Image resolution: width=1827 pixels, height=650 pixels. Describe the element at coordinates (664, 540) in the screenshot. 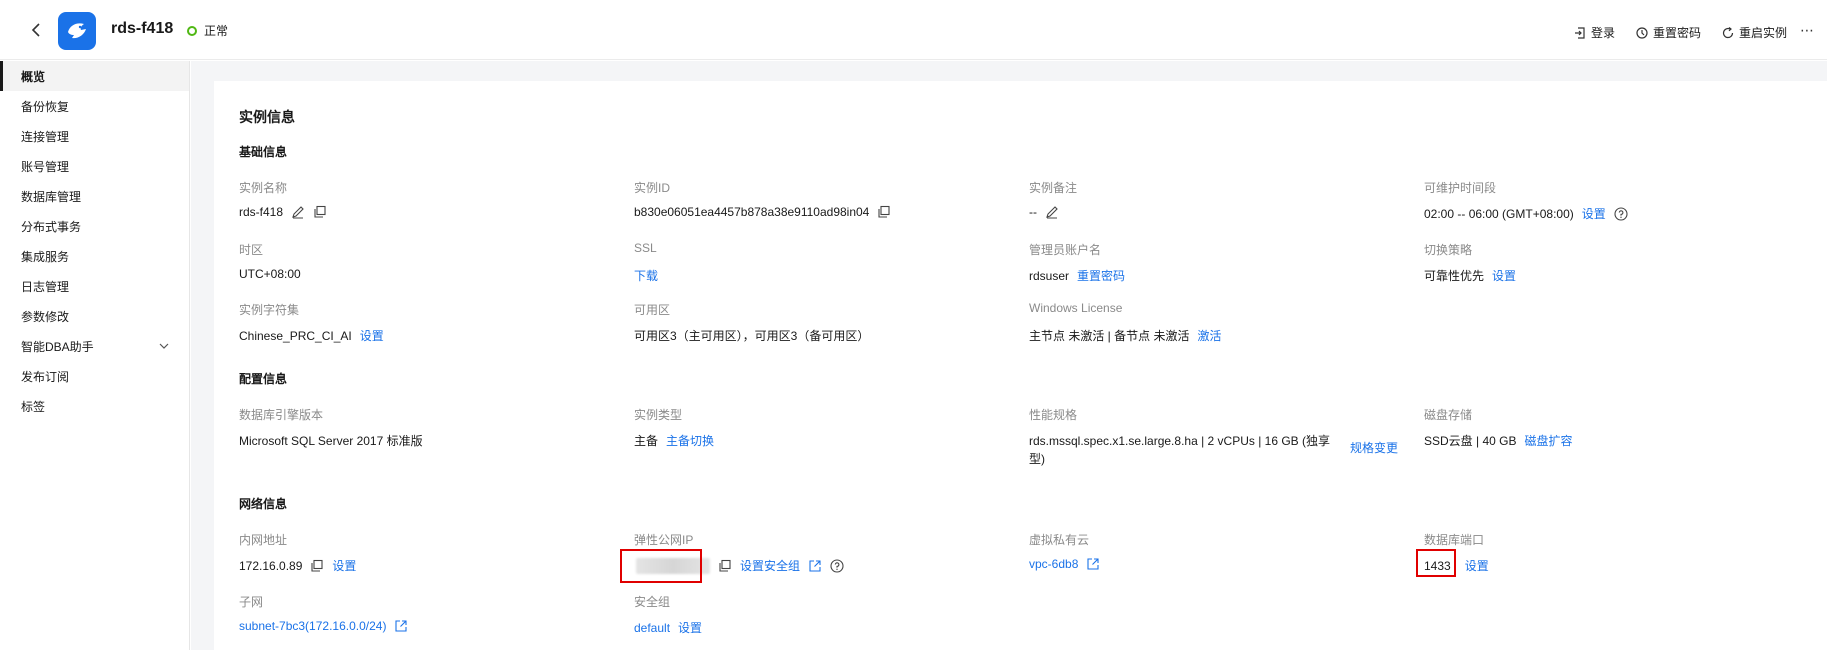

I see `eip-label: 弹性公网IP` at that location.